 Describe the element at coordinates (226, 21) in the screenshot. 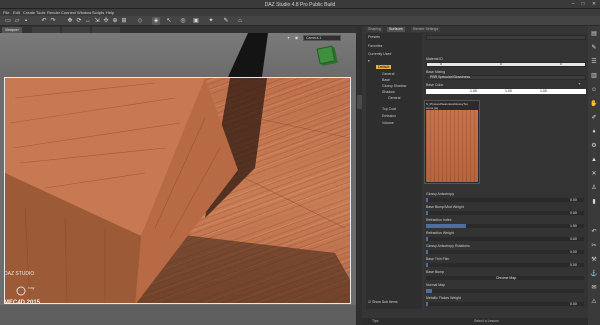

I see `render-icon: ✎` at that location.